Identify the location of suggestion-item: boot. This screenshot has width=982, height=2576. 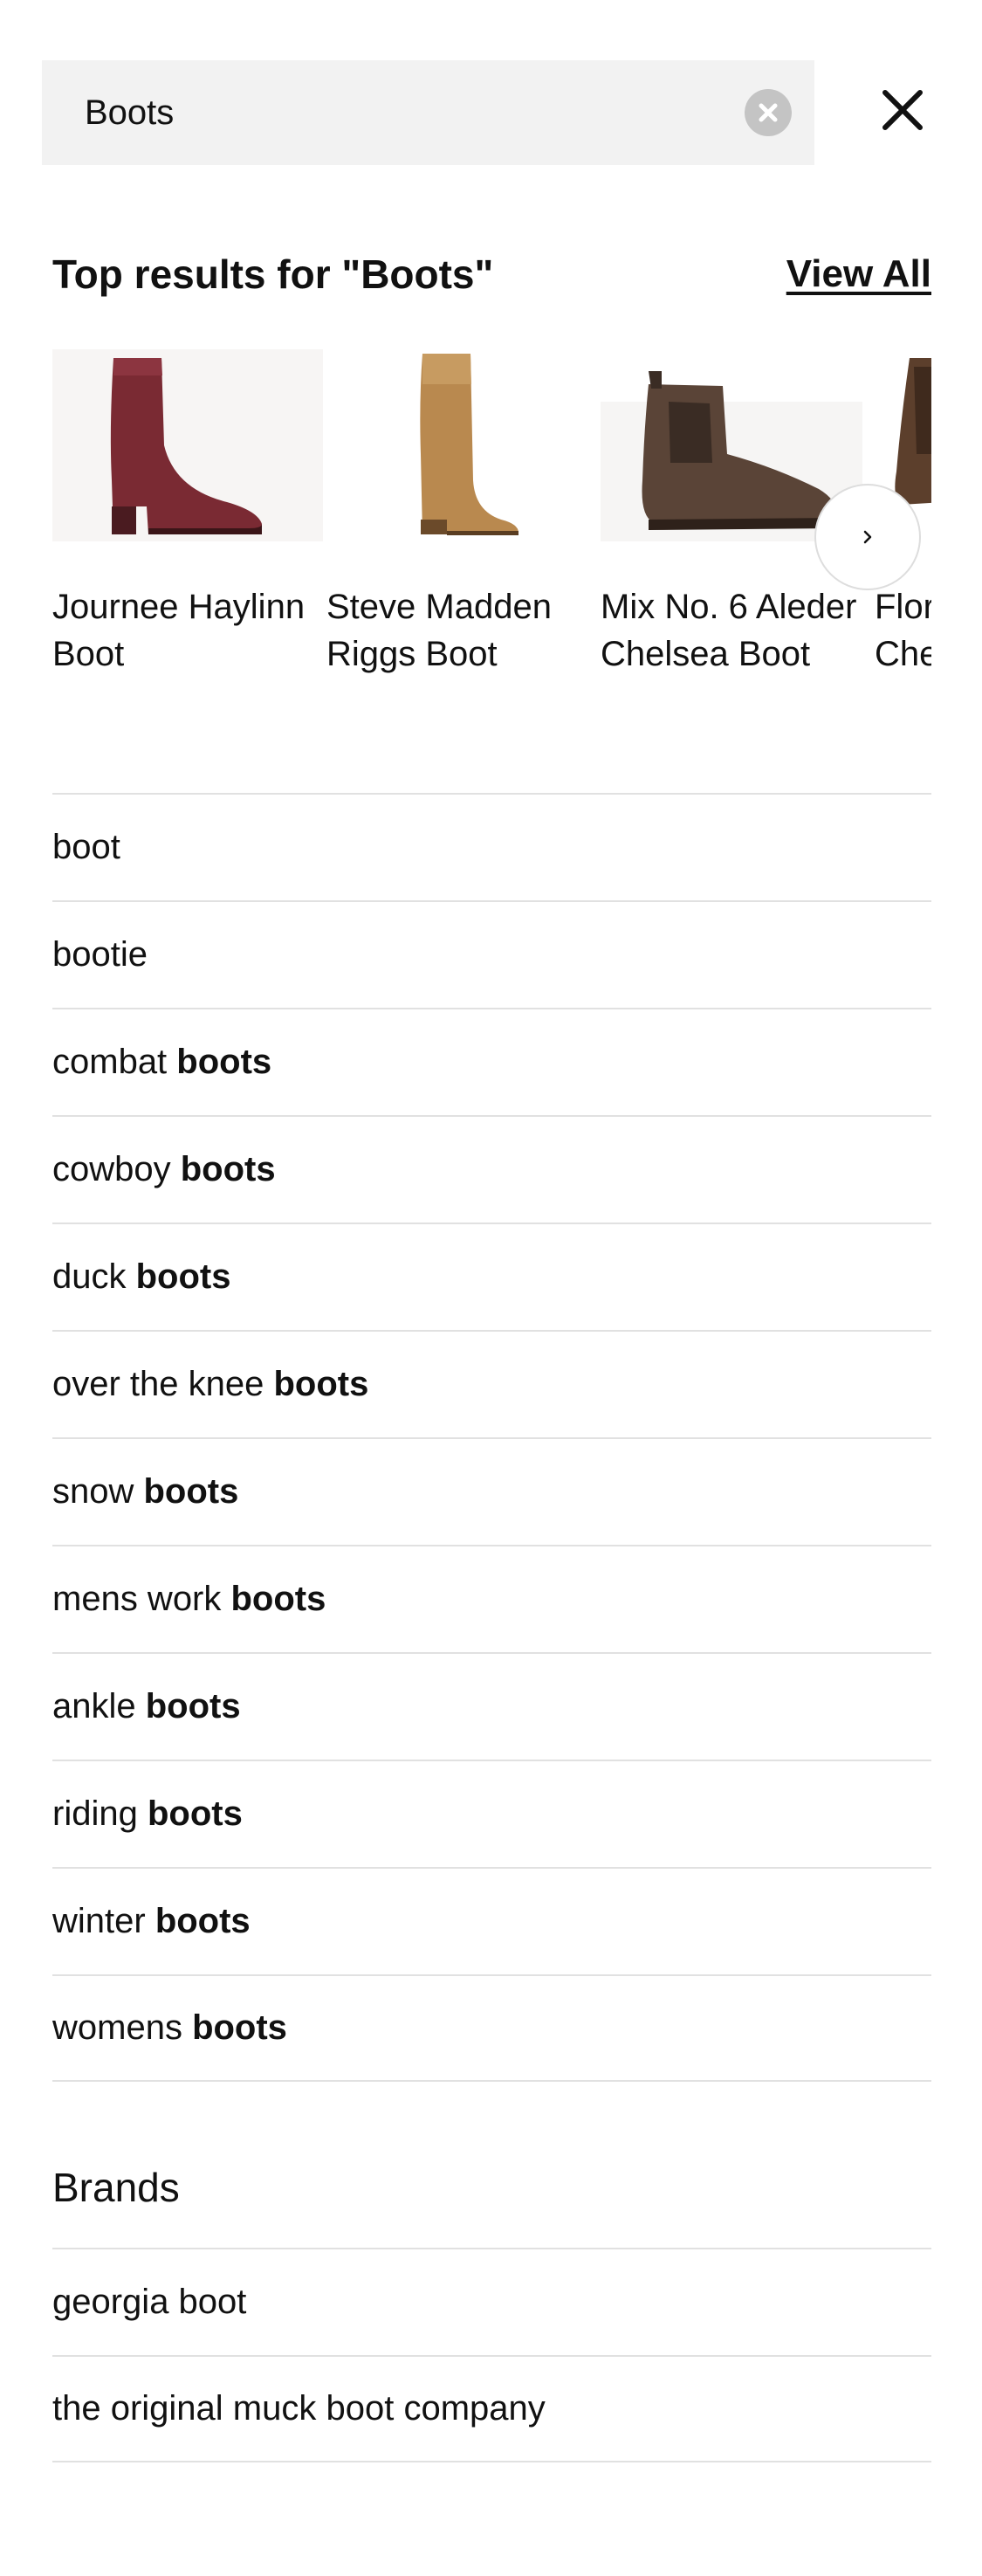
(491, 846).